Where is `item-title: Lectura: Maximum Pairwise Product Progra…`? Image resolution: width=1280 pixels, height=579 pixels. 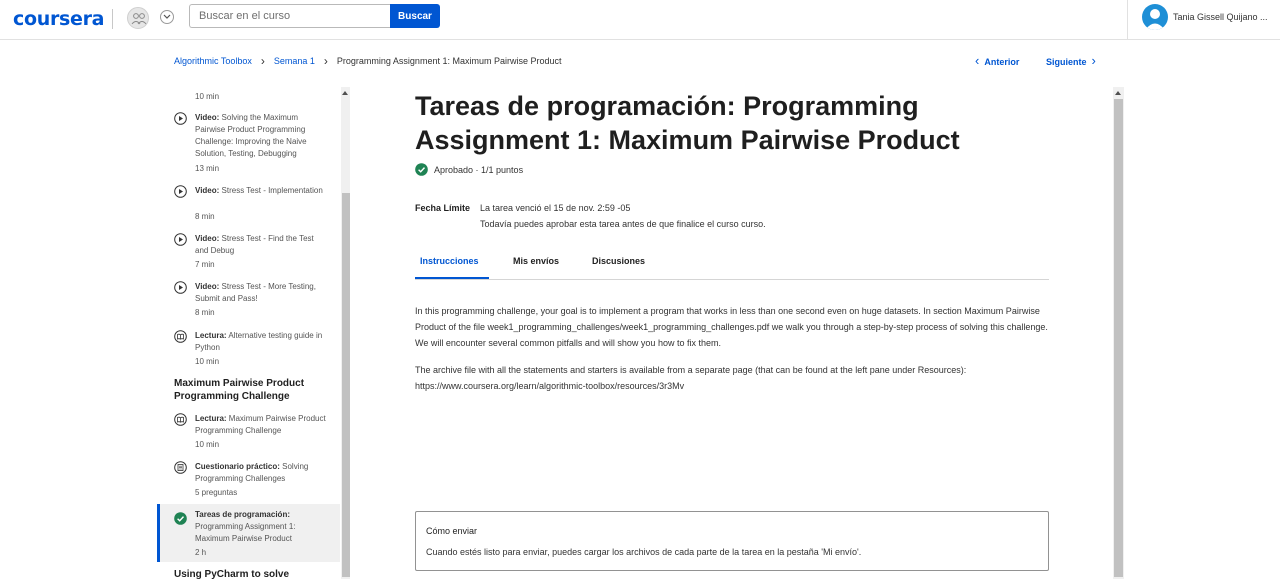
item-title: Lectura: Maximum Pairwise Product Progra… is located at coordinates (260, 424).